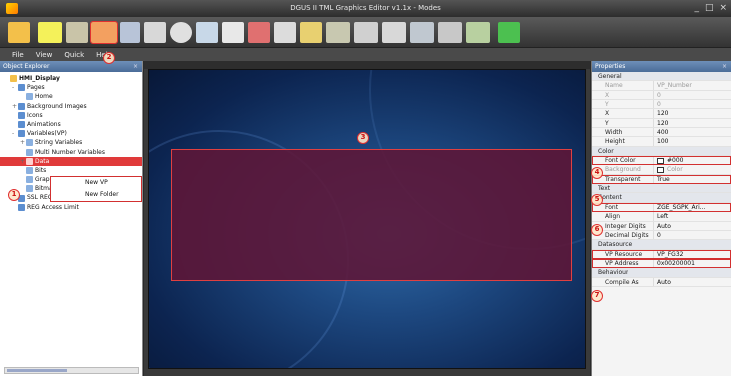 The width and height of the screenshot is (731, 376). Describe the element at coordinates (692, 169) in the screenshot. I see `property-value: Color` at that location.